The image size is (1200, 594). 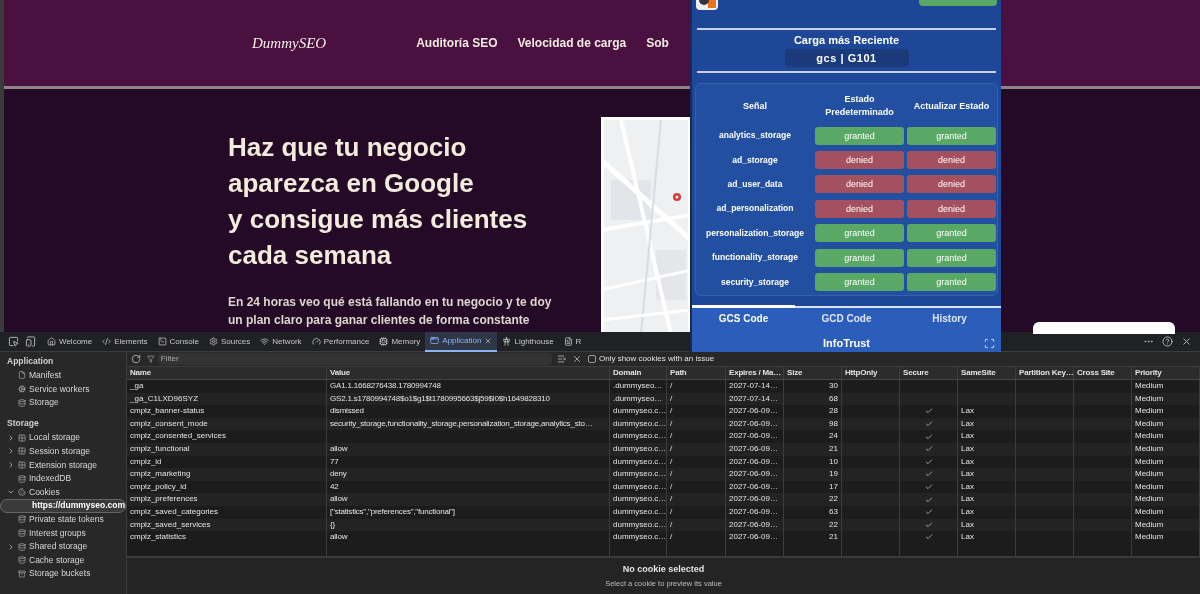 What do you see at coordinates (813, 373) in the screenshot?
I see `column-header: Size` at bounding box center [813, 373].